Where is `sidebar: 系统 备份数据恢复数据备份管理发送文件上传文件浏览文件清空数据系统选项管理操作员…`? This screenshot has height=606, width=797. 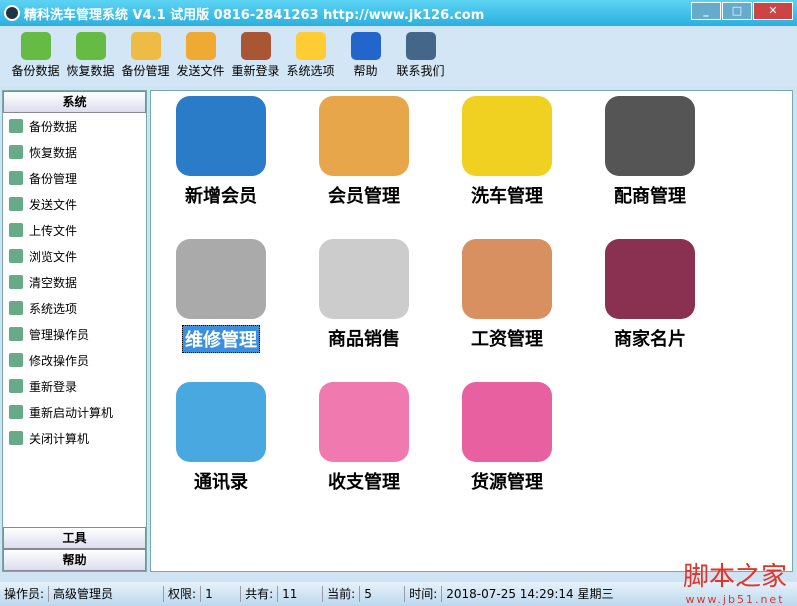
sidebar: 系统 备份数据恢复数据备份管理发送文件上传文件浏览文件清空数据系统选项管理操作员… is located at coordinates (74, 331).